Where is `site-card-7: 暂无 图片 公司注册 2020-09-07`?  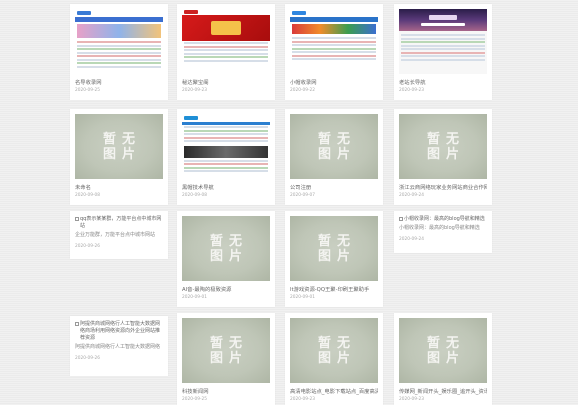
site-card-7: 暂无 图片 公司注册 2020-09-07 is located at coordinates (334, 157).